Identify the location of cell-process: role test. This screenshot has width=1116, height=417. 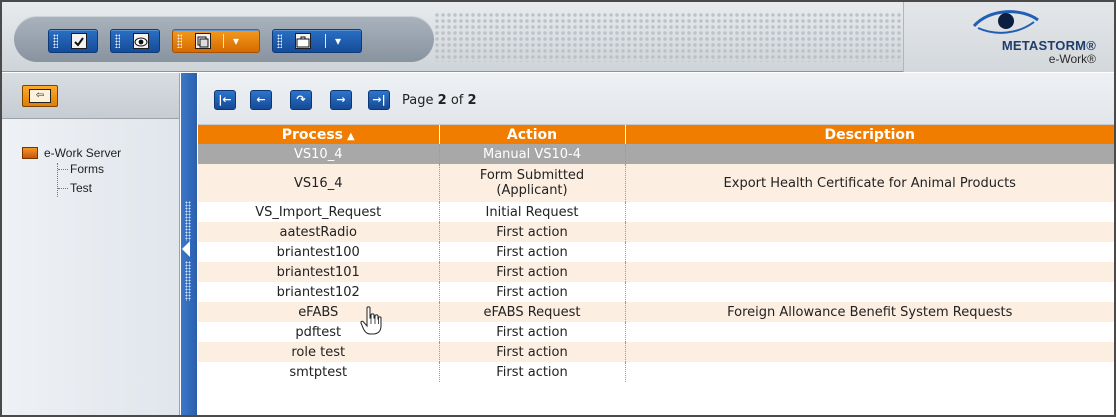
(319, 352).